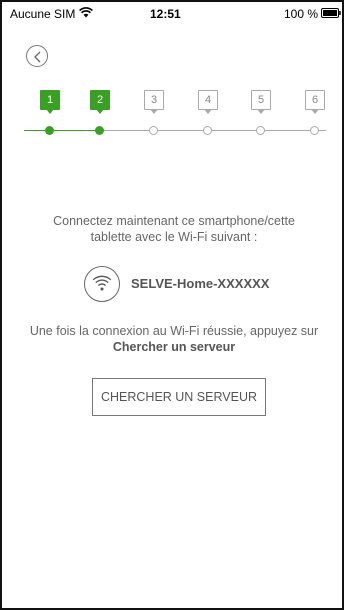 This screenshot has height=610, width=344. I want to click on step-4: 4, so click(208, 102).